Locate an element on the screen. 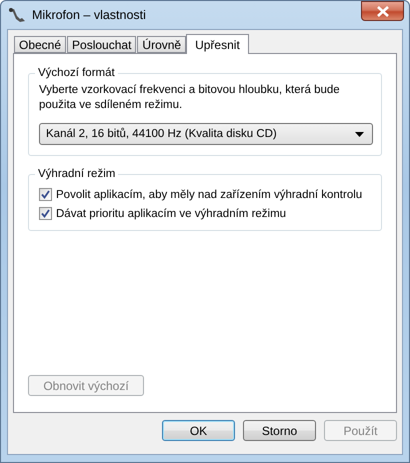  checkbox-label: Dávat prioritu aplikacím ve výhradním režimu is located at coordinates (171, 214).